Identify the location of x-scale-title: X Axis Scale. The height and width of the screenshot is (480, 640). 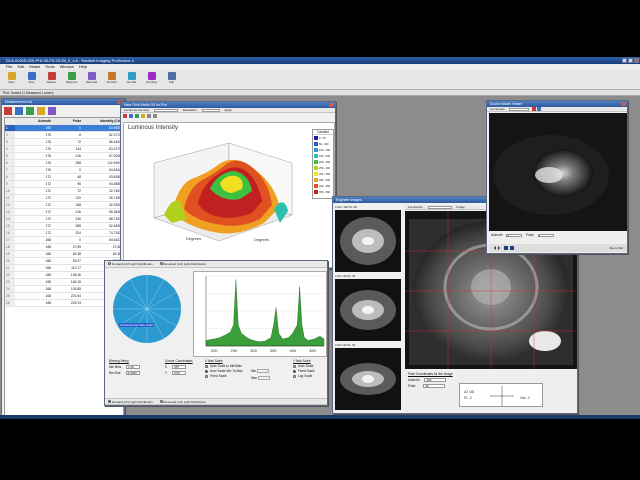
(214, 361).